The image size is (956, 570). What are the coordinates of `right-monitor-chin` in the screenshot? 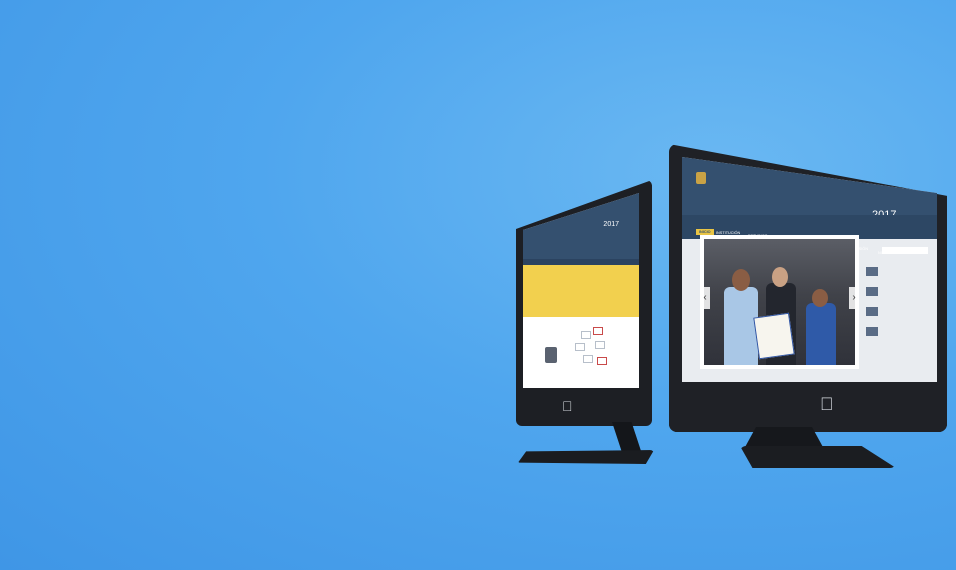 It's located at (808, 407).